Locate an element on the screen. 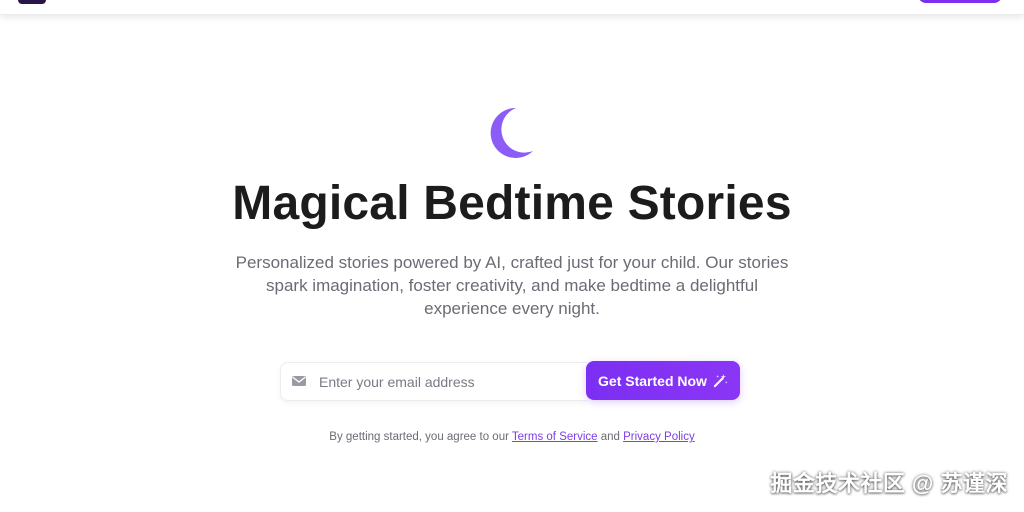  envelope-icon is located at coordinates (299, 381).